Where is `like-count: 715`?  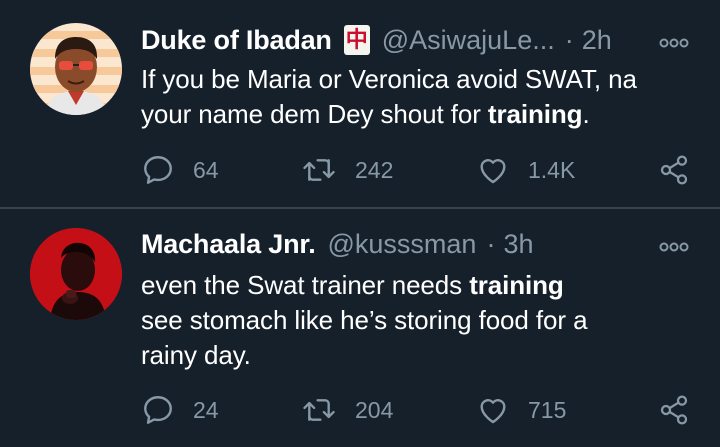
like-count: 715 is located at coordinates (547, 409).